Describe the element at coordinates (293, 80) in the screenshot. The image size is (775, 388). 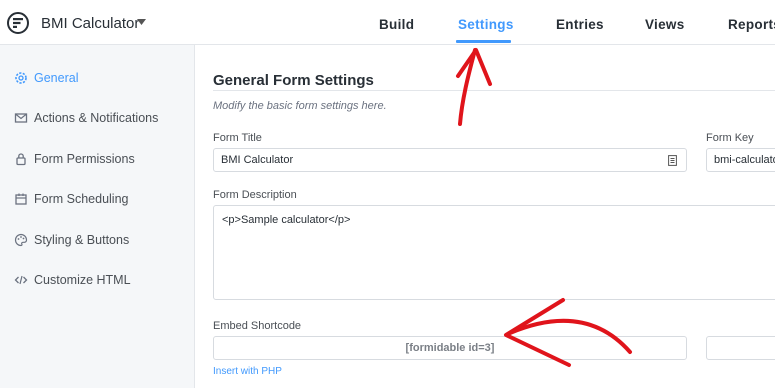
I see `page-title: General Form Settings` at that location.